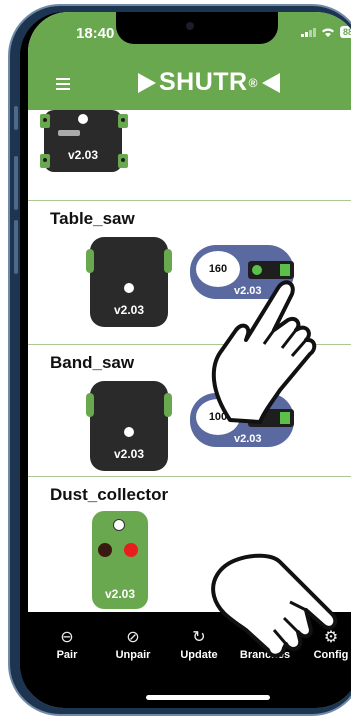 This screenshot has width=351, height=720. What do you see at coordinates (67, 655) in the screenshot?
I see `nav-label: Pair` at bounding box center [67, 655].